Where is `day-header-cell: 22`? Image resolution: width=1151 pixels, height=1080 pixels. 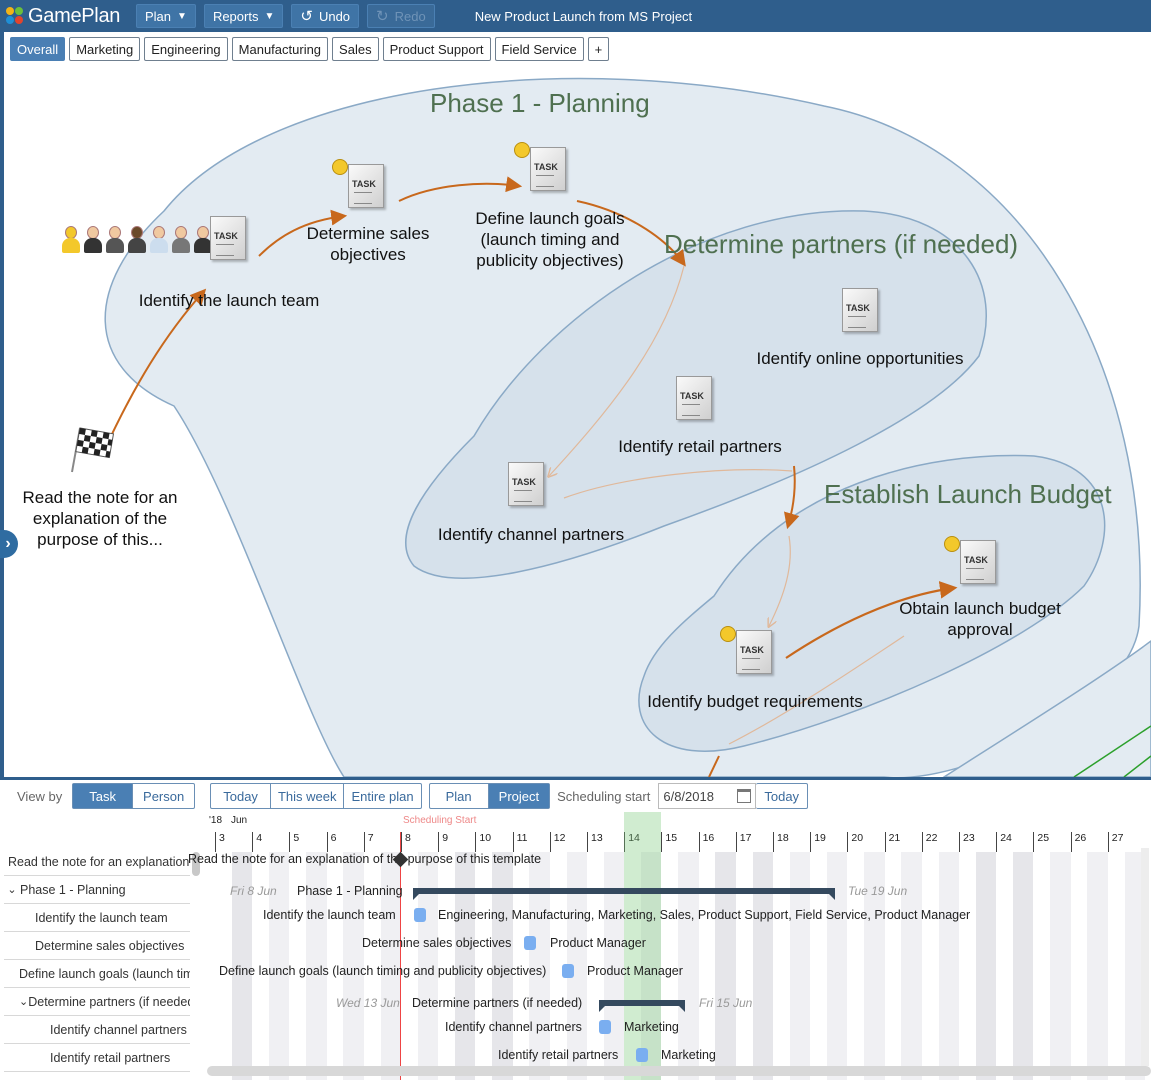 day-header-cell: 22 is located at coordinates (940, 842).